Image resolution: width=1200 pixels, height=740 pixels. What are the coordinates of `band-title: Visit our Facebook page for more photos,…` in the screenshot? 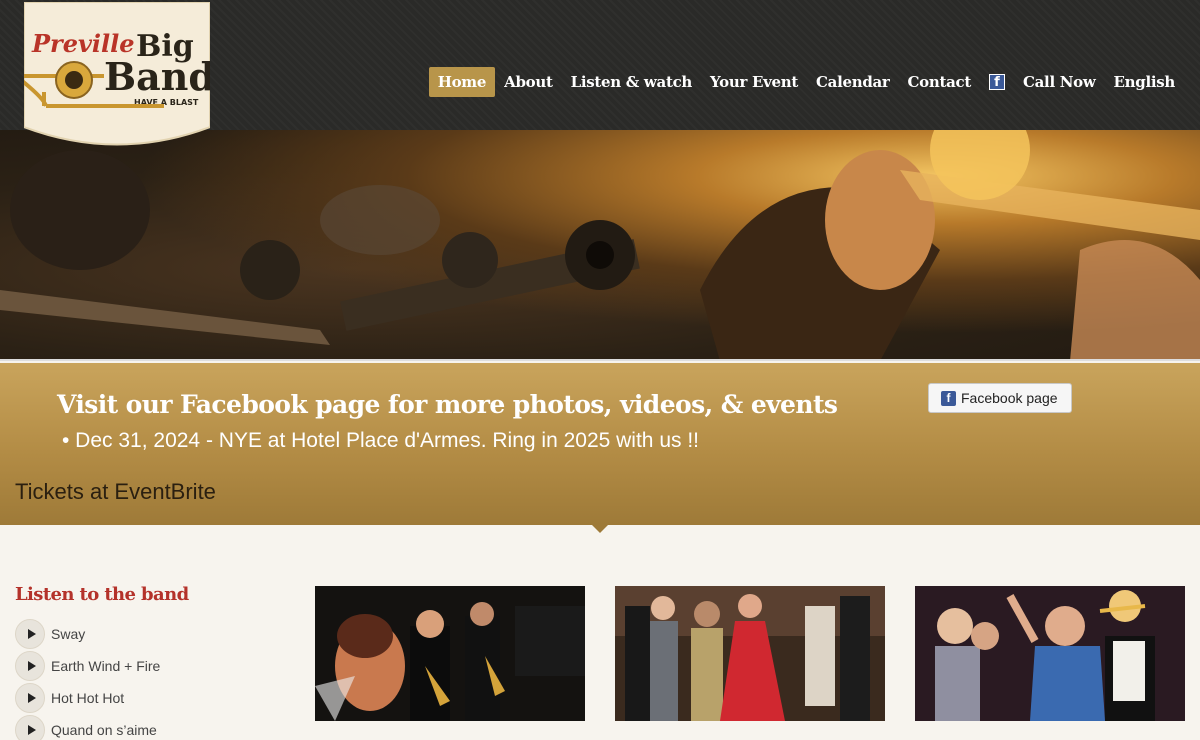 It's located at (447, 404).